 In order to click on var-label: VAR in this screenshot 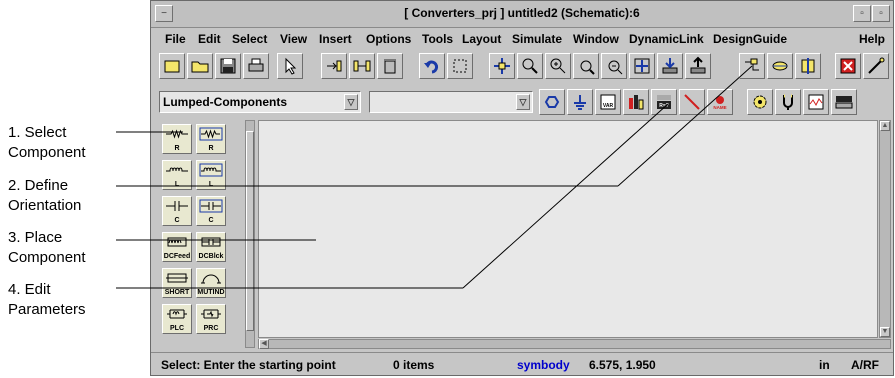, I will do `click(608, 106)`.